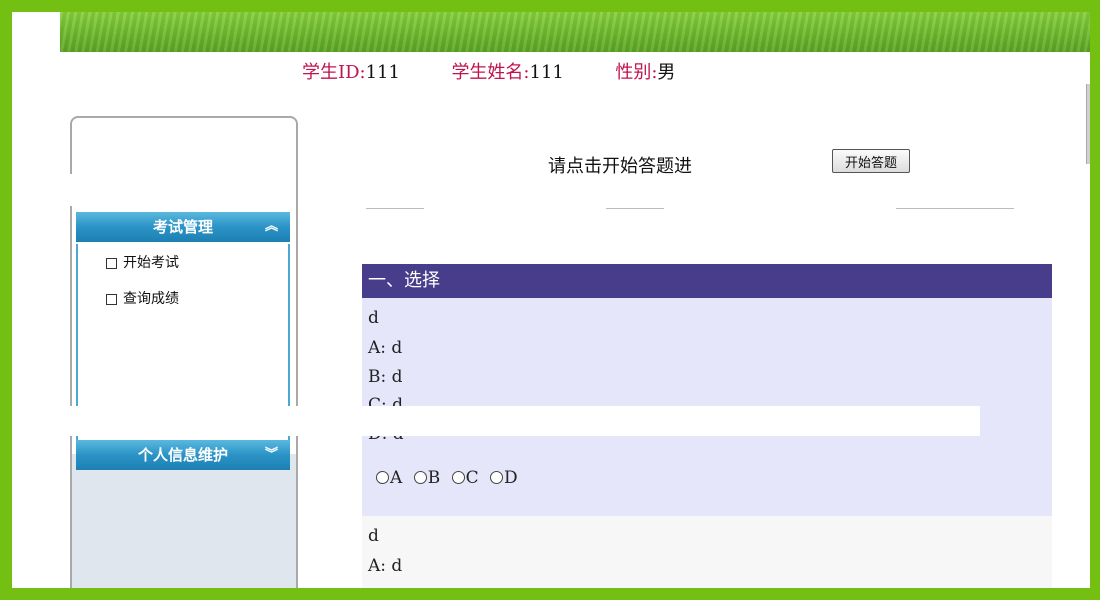 The image size is (1100, 600). What do you see at coordinates (546, 72) in the screenshot?
I see `student-name-value: 111` at bounding box center [546, 72].